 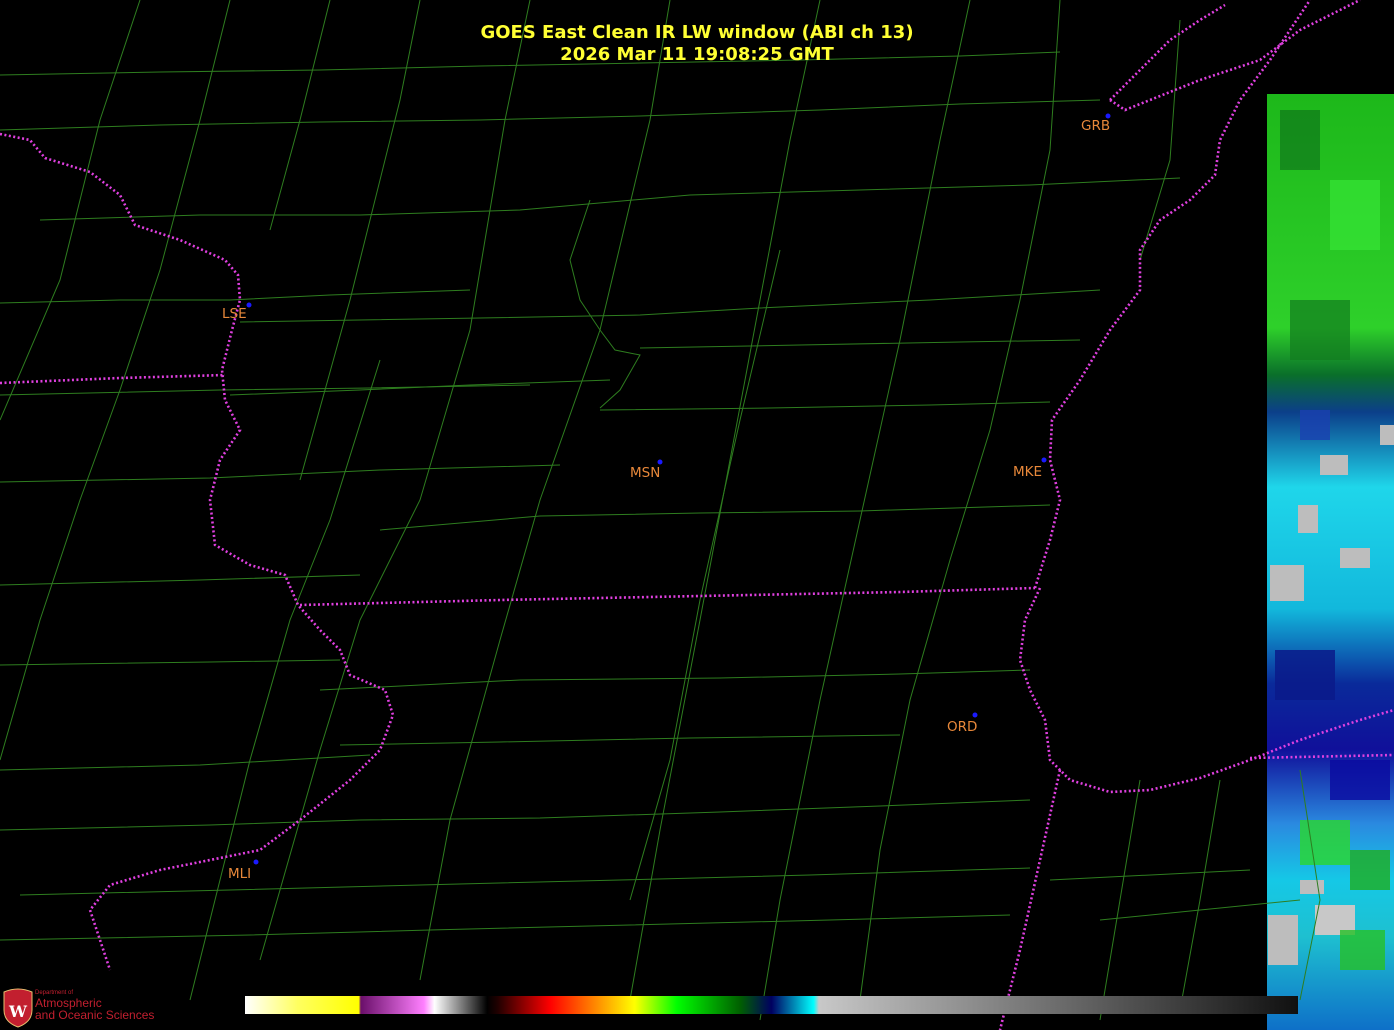 What do you see at coordinates (95, 1015) in the screenshot?
I see `logo-oceanic: and Oceanic Sciences` at bounding box center [95, 1015].